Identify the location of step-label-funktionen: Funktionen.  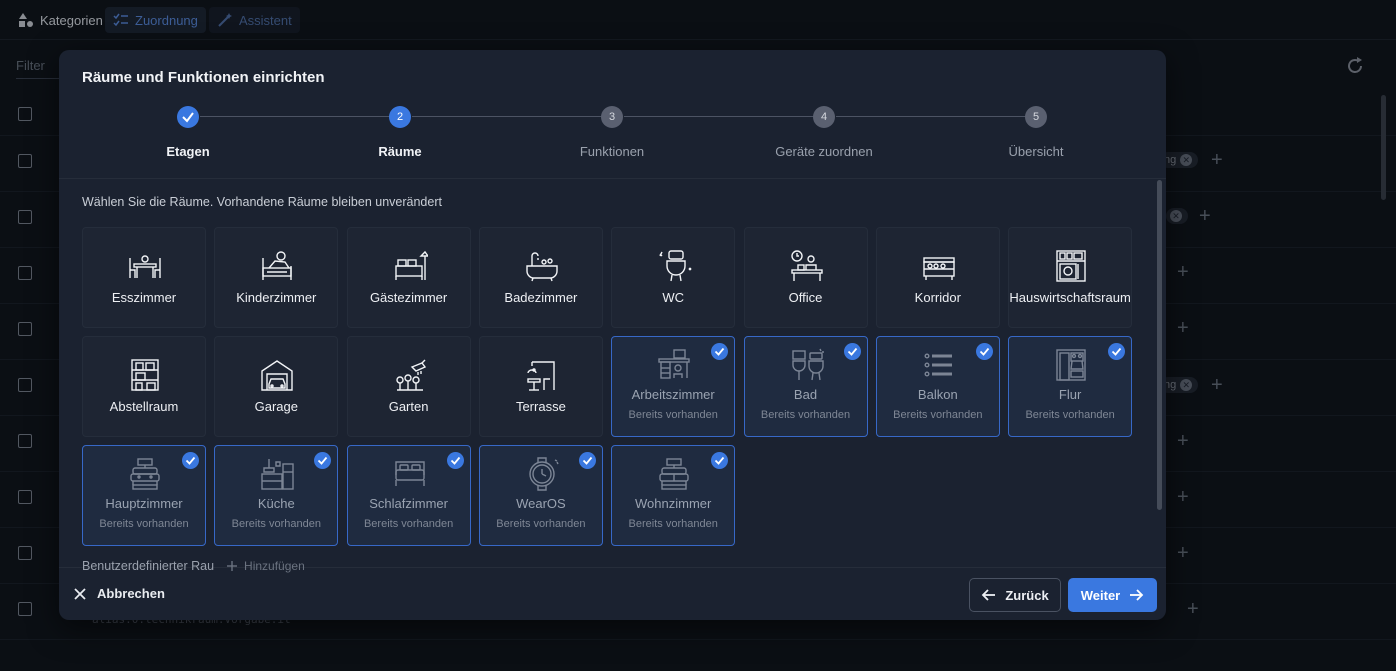
(612, 151).